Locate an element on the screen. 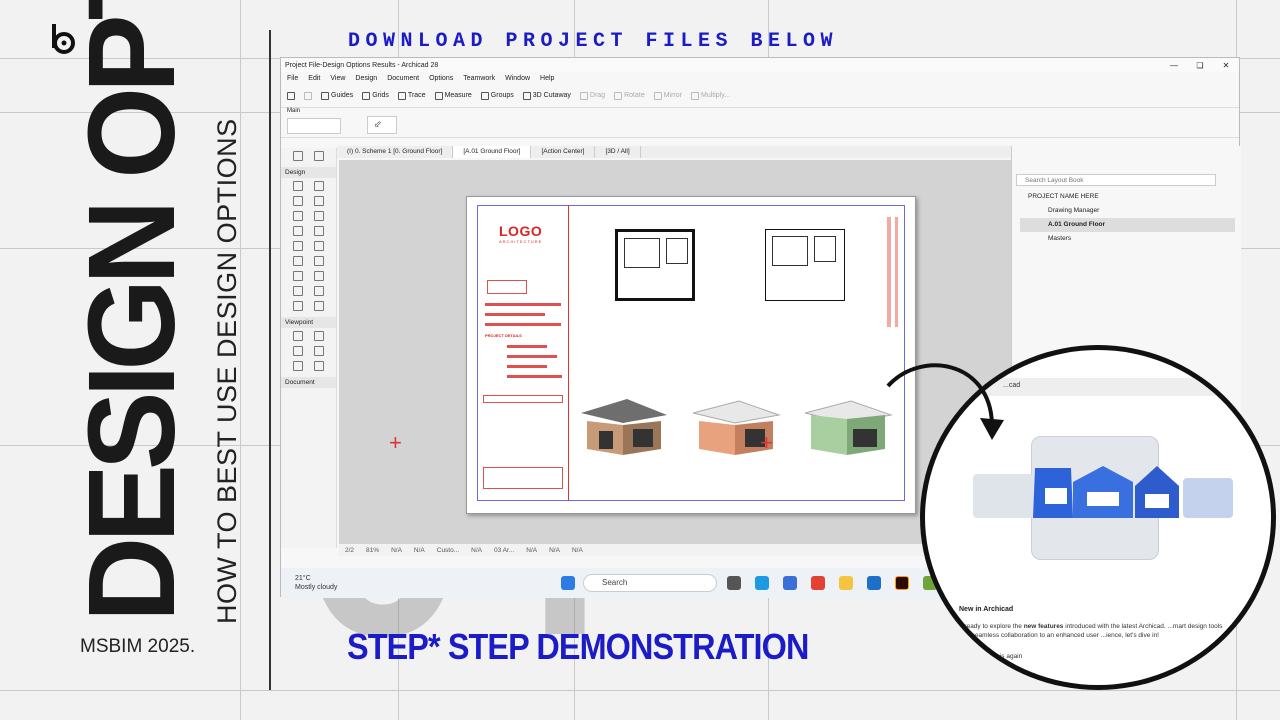 This screenshot has height=720, width=1280. zoom-level: 81% is located at coordinates (372, 550).